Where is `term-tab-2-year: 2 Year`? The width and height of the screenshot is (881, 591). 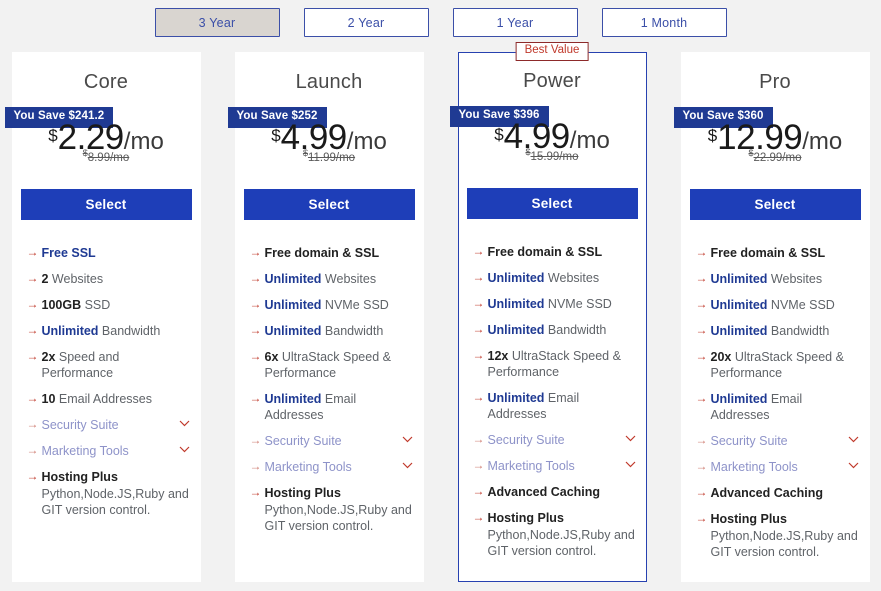 term-tab-2-year: 2 Year is located at coordinates (366, 22).